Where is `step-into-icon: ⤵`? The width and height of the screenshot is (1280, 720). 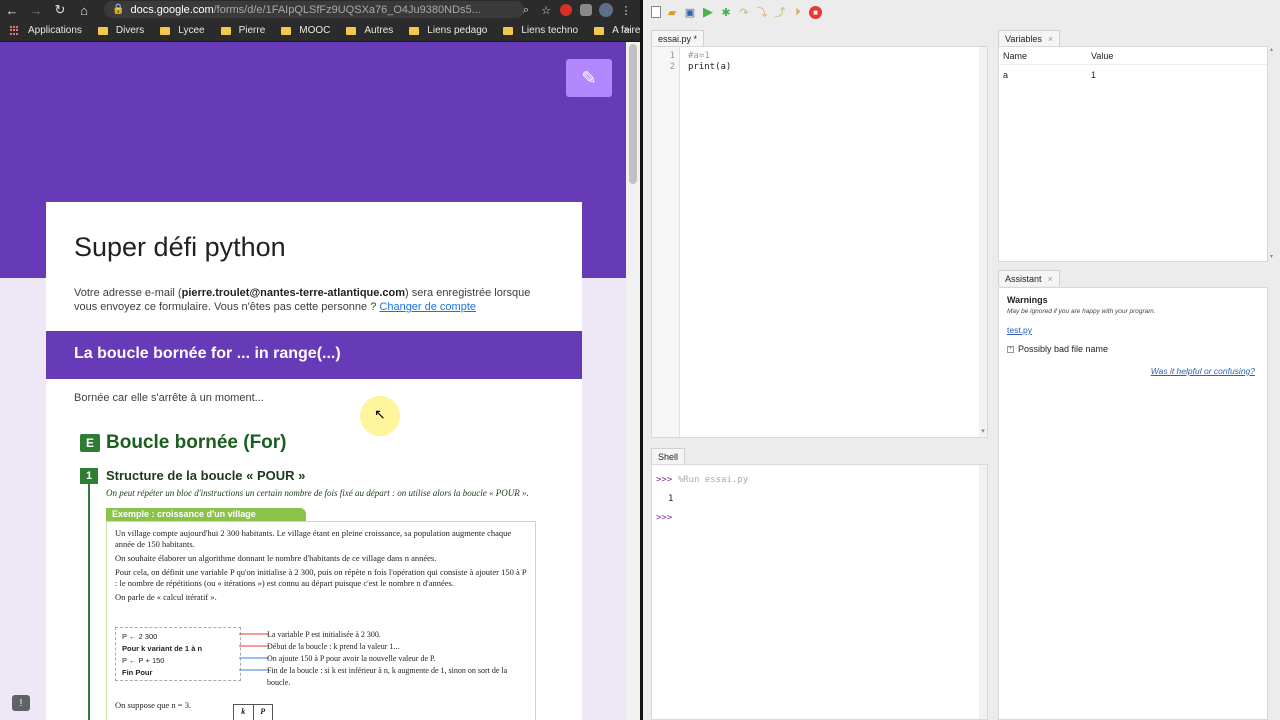
step-into-icon: ⤵ is located at coordinates (762, 12).